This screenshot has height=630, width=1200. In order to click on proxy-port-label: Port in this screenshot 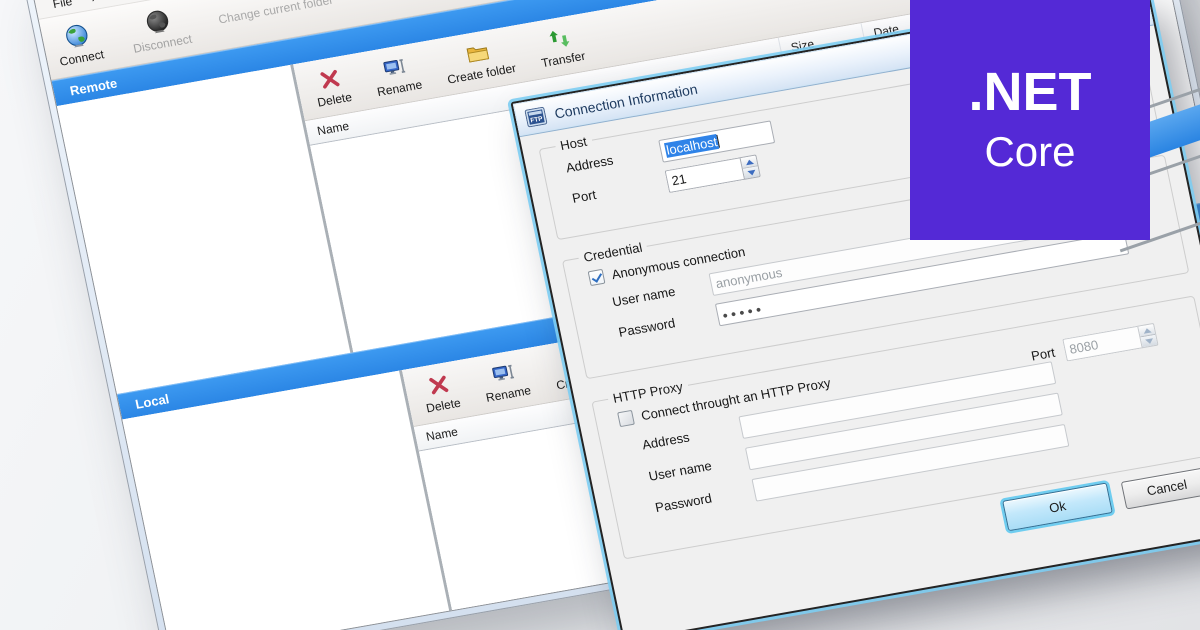, I will do `click(1043, 354)`.